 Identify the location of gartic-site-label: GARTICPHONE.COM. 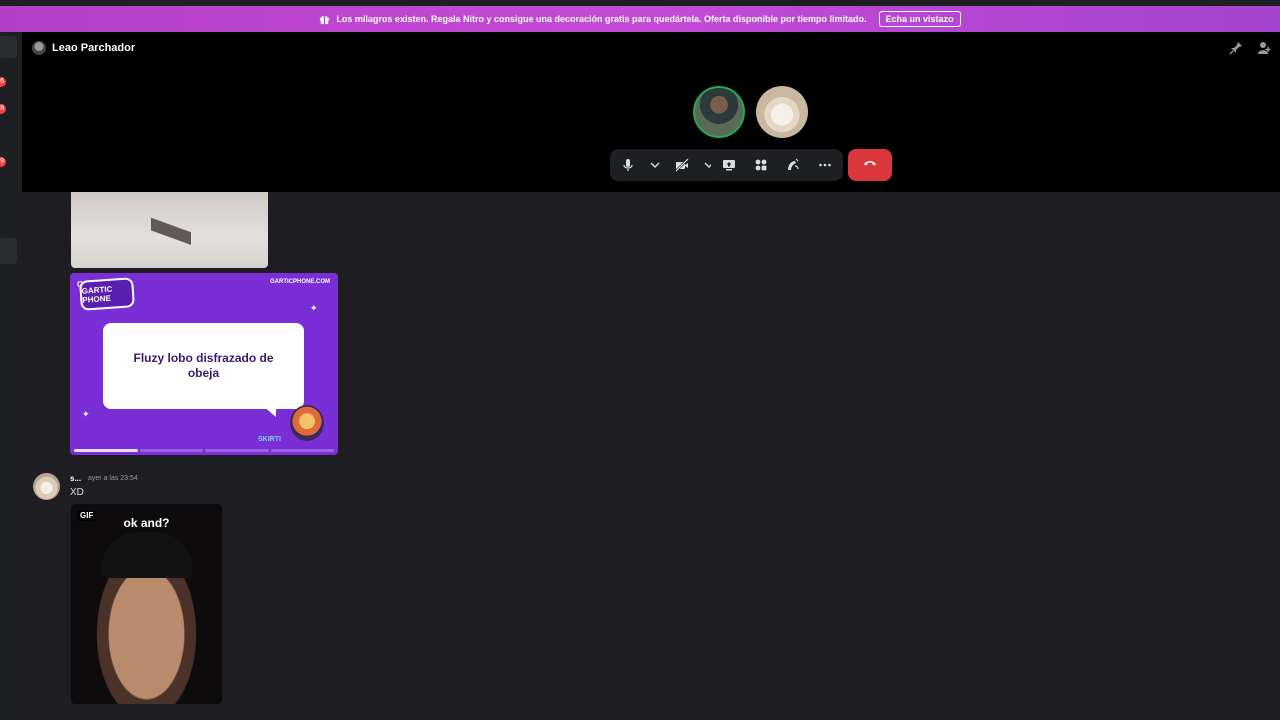
(300, 282).